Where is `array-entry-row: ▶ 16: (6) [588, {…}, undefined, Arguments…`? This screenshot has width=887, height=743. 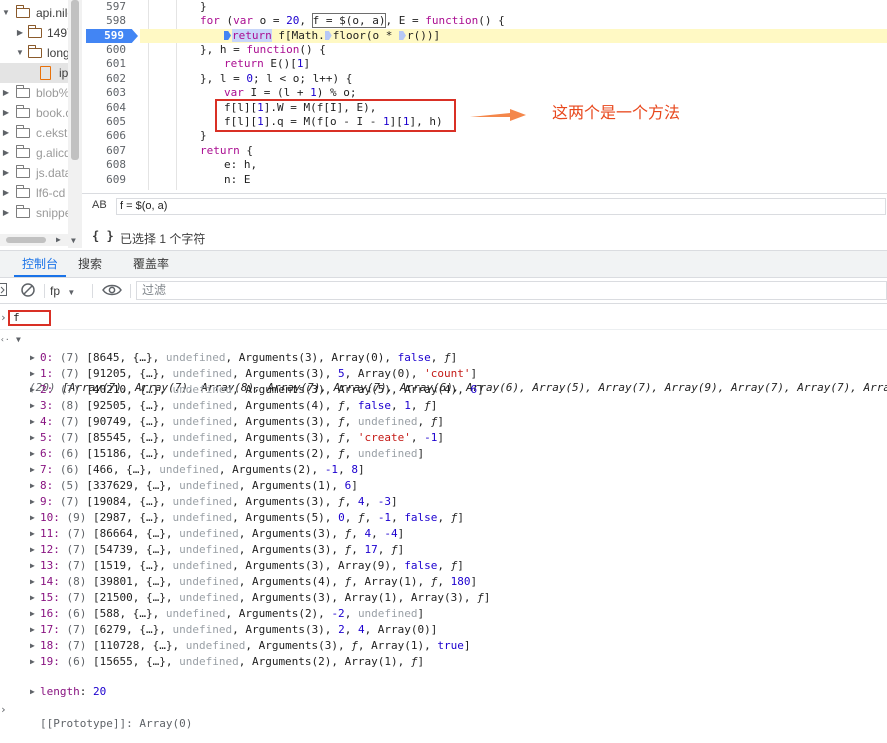
array-entry-row: ▶ 16: (6) [588, {…}, undefined, Arguments… is located at coordinates (443, 614).